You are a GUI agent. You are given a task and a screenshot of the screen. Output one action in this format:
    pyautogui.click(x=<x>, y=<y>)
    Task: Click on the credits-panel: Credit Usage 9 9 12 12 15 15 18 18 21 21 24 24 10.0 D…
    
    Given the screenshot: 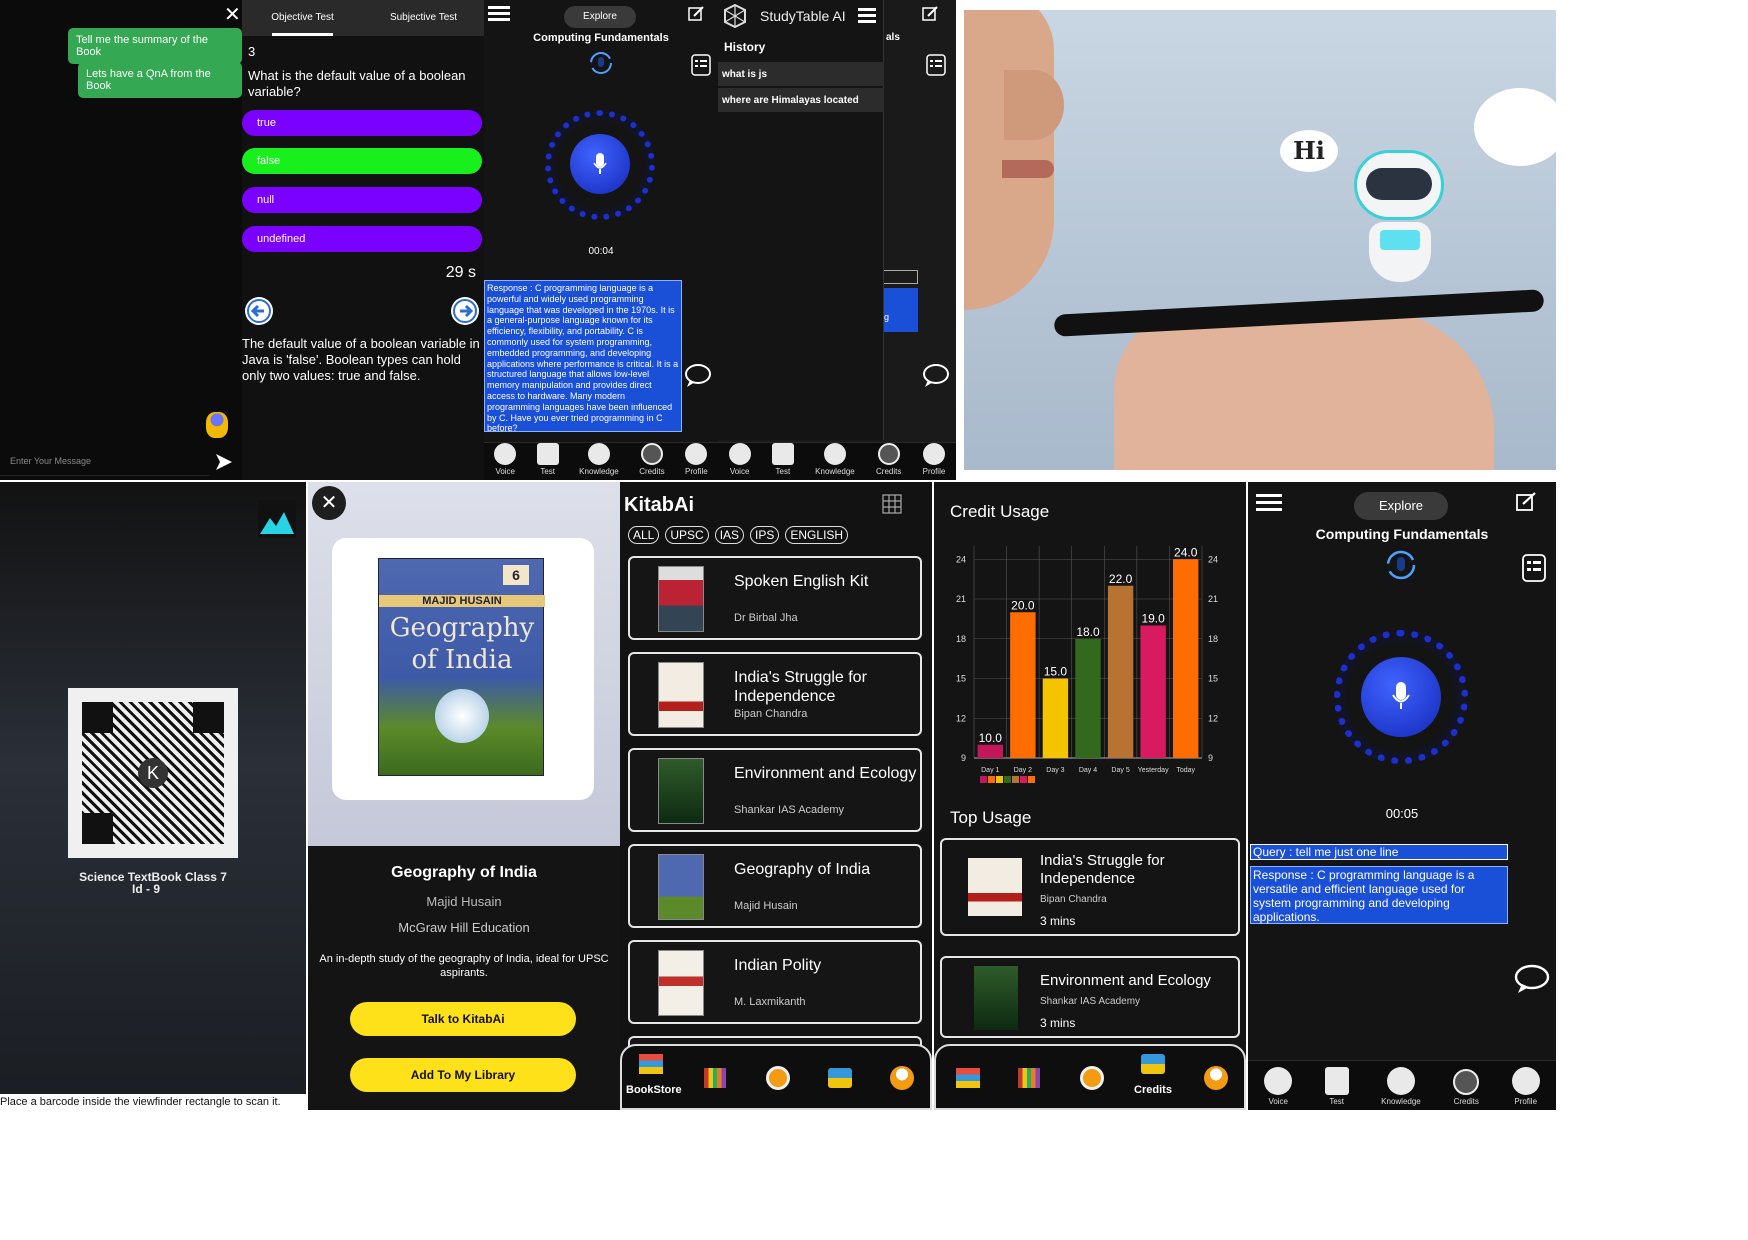 What is the action you would take?
    pyautogui.click(x=1090, y=796)
    